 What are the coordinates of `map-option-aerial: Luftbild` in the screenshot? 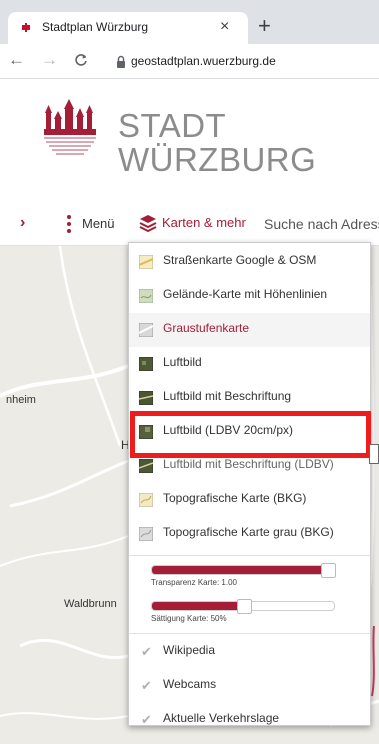 It's located at (249, 364).